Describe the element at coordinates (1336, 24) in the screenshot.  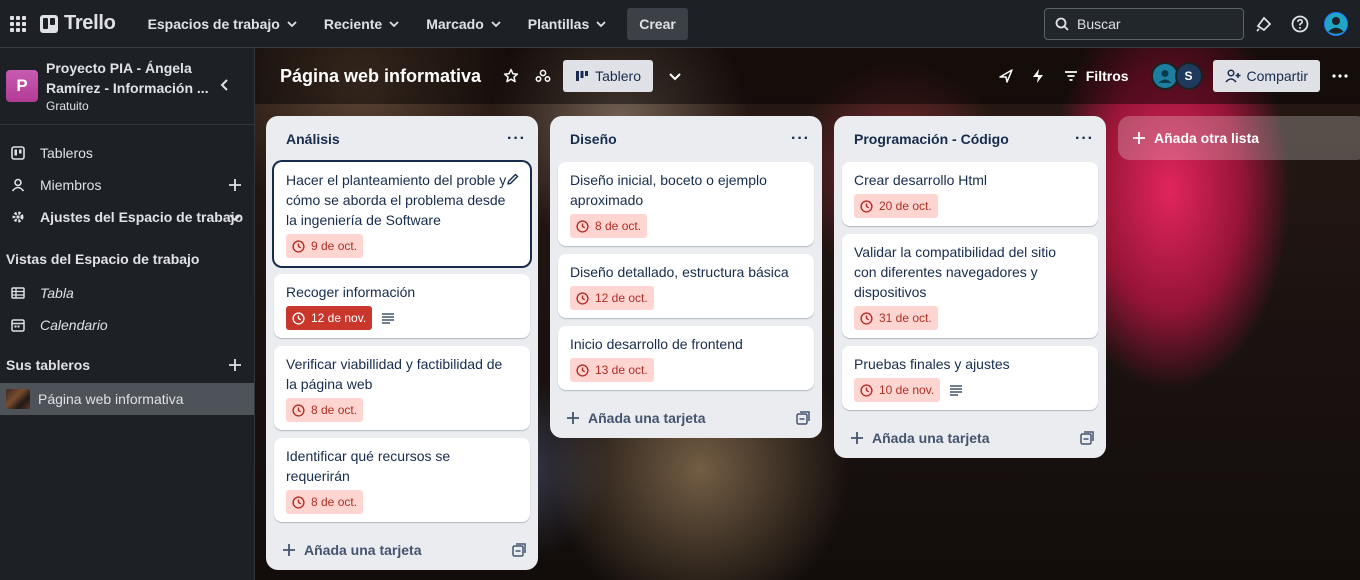
I see `account-avatar-icon` at that location.